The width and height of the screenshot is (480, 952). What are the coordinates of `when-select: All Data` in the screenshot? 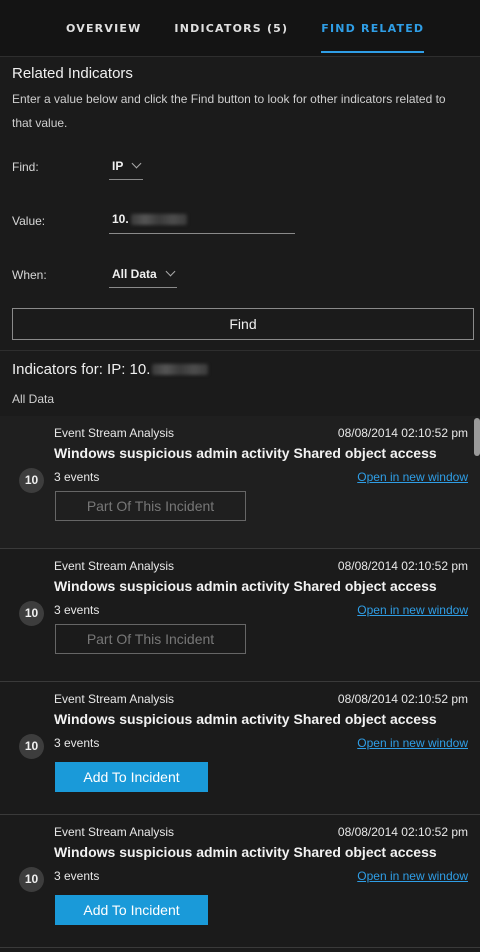 It's located at (143, 275).